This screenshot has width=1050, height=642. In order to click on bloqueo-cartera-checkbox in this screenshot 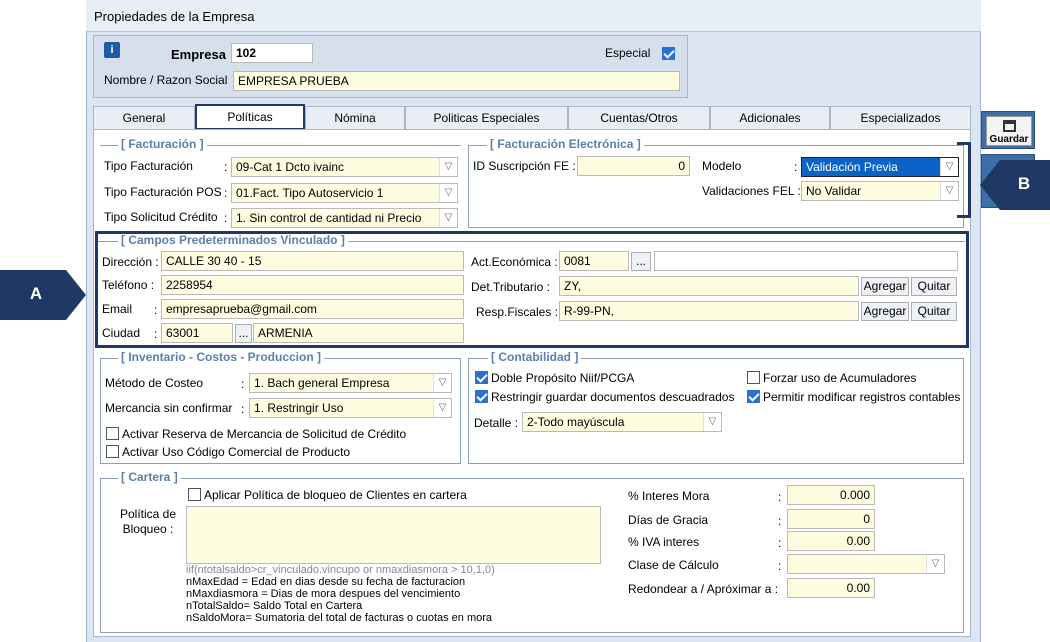, I will do `click(194, 494)`.